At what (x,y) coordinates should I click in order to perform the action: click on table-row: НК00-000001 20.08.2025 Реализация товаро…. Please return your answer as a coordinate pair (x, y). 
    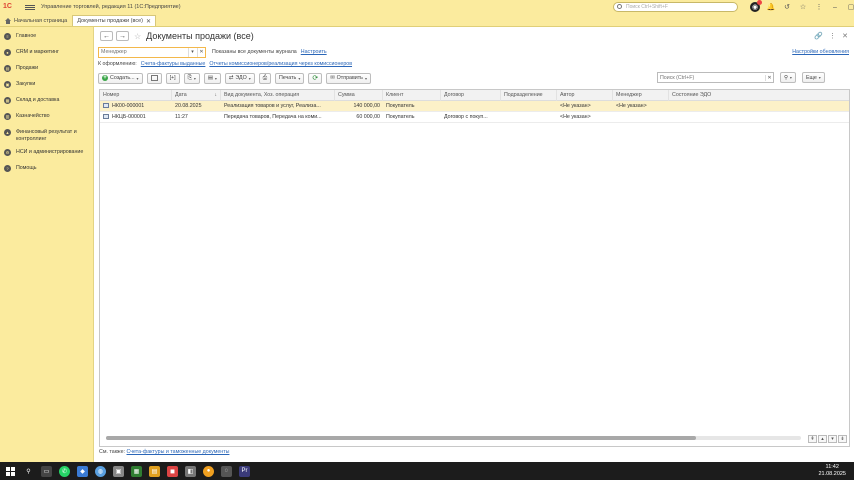
    Looking at the image, I should click on (474, 106).